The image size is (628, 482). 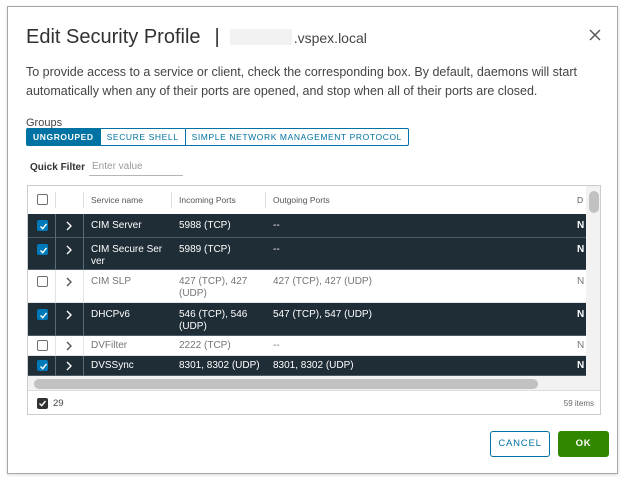 I want to click on service-name-cell: CIM Server, so click(x=116, y=225).